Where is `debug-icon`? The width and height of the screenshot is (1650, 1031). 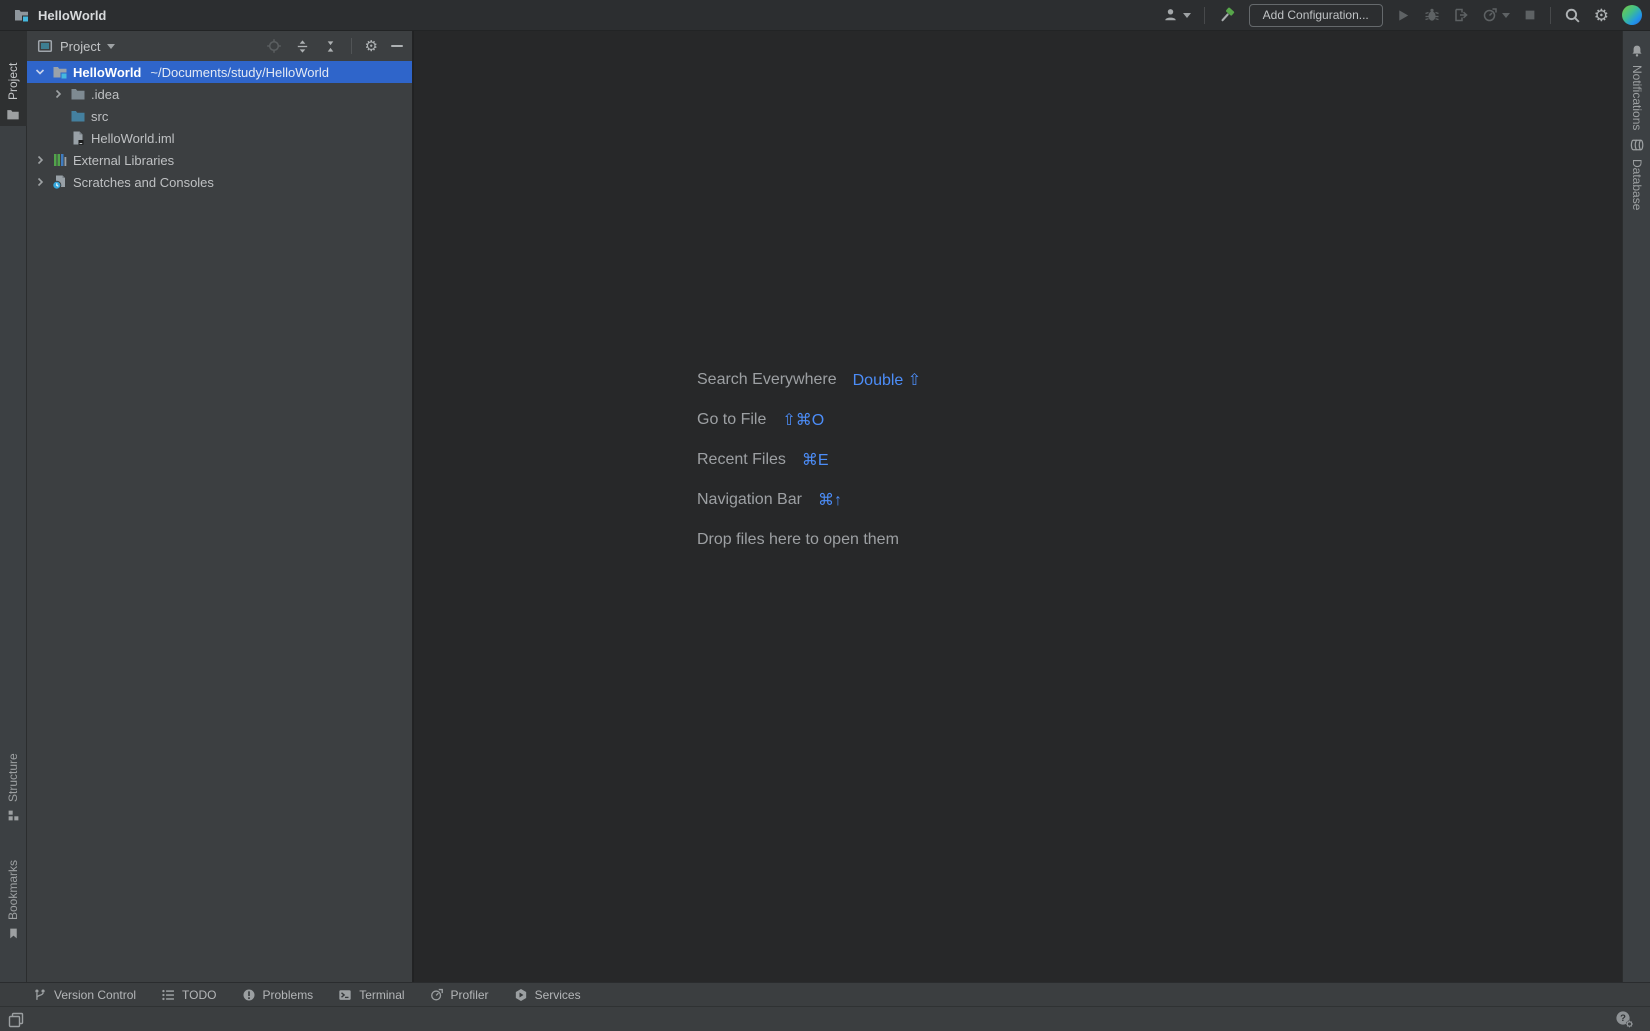 debug-icon is located at coordinates (1432, 15).